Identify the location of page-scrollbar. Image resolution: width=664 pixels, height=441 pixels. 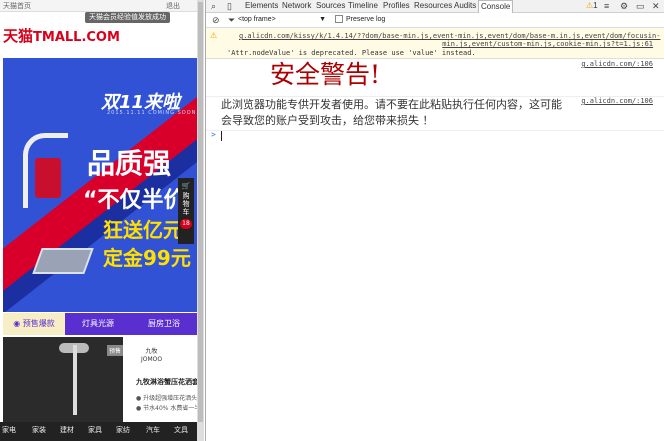
(200, 220).